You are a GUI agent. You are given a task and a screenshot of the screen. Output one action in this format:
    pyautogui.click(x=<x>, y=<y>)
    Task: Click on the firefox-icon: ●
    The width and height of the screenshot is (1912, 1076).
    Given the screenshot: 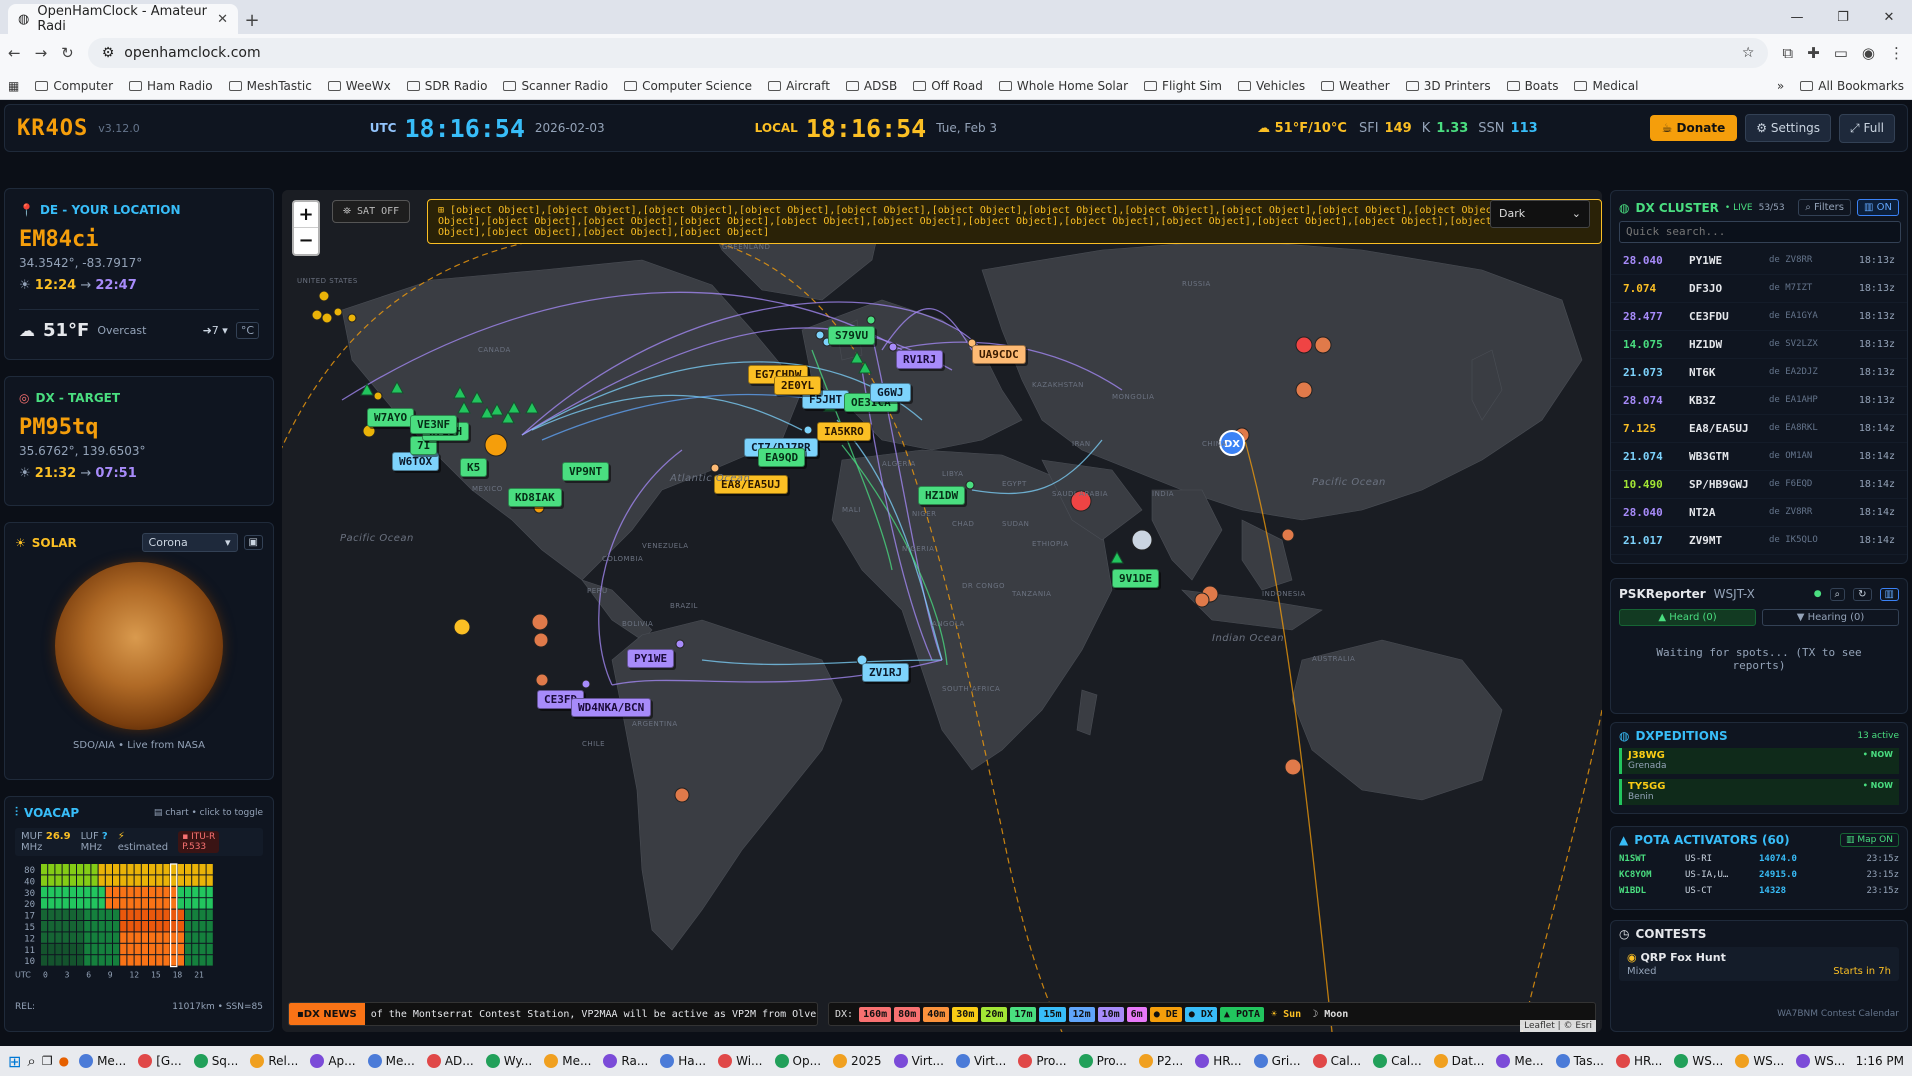 What is the action you would take?
    pyautogui.click(x=64, y=1061)
    